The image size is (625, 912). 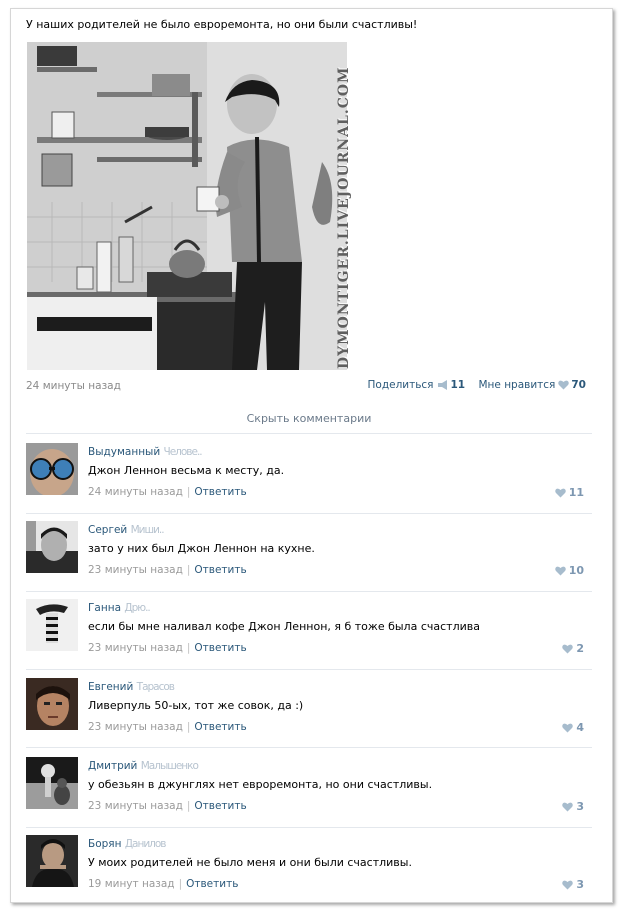 What do you see at coordinates (145, 452) in the screenshot?
I see `comment-author: Выдуманный Челове..` at bounding box center [145, 452].